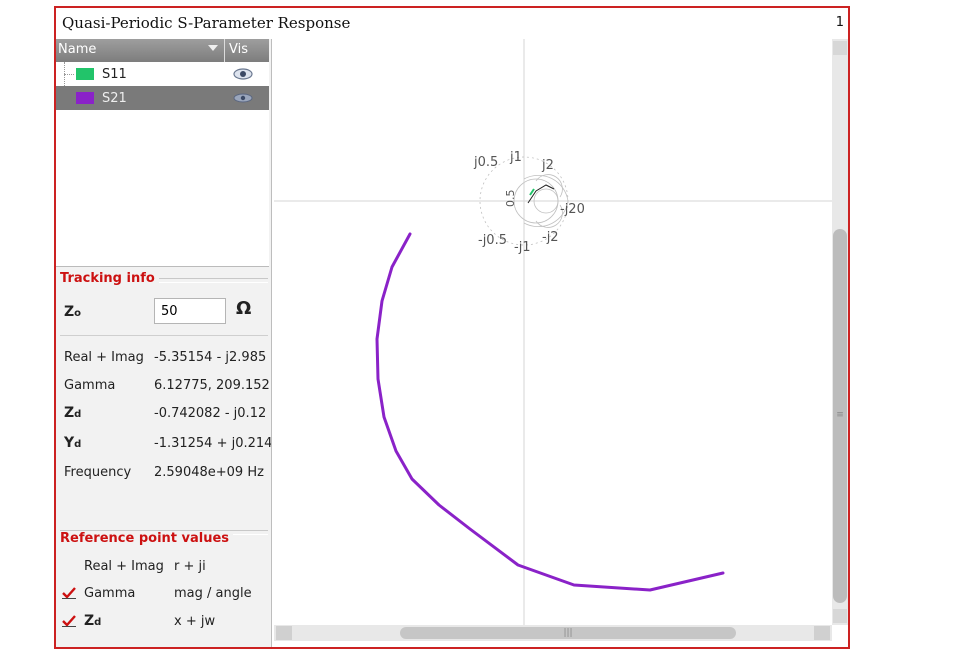  I want to click on column-vis-header: Vis, so click(238, 49).